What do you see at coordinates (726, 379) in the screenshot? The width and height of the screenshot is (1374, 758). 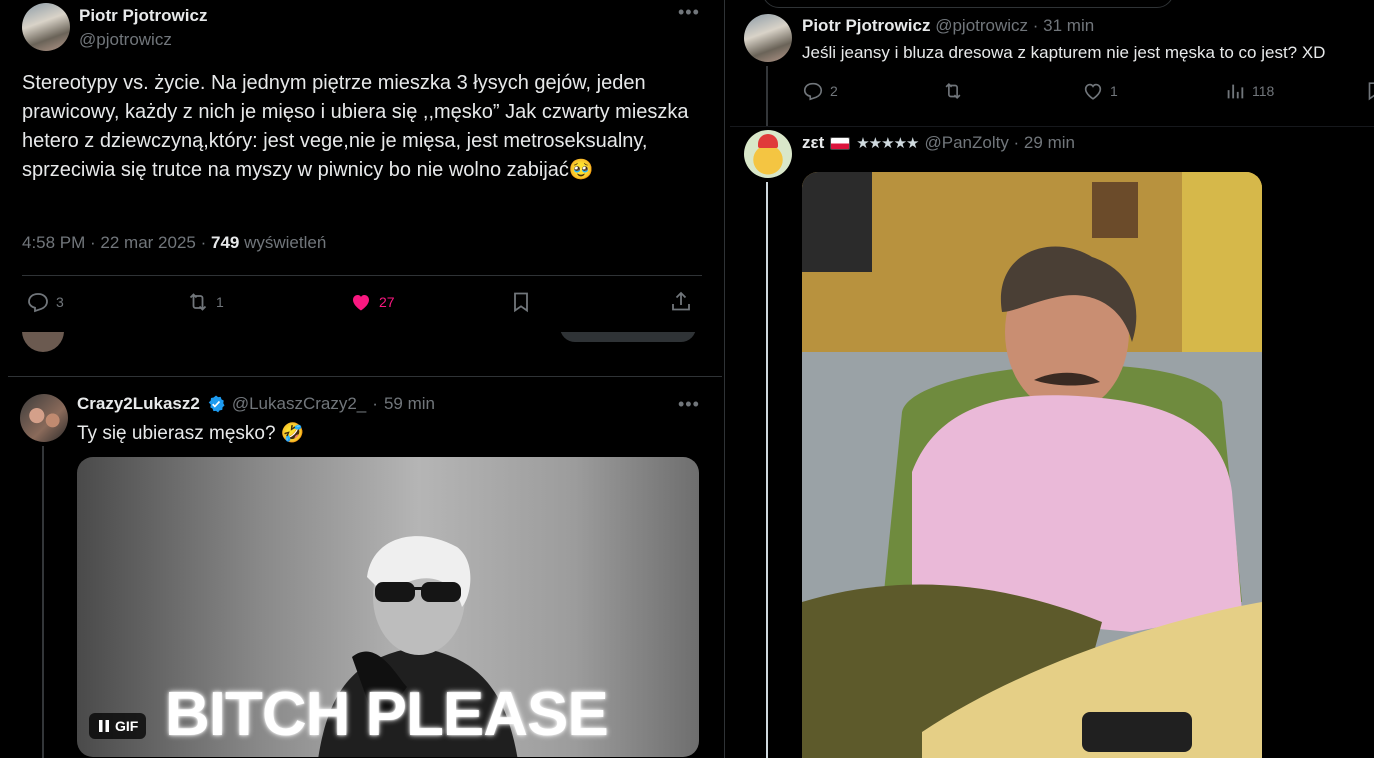 I see `panel-divider` at bounding box center [726, 379].